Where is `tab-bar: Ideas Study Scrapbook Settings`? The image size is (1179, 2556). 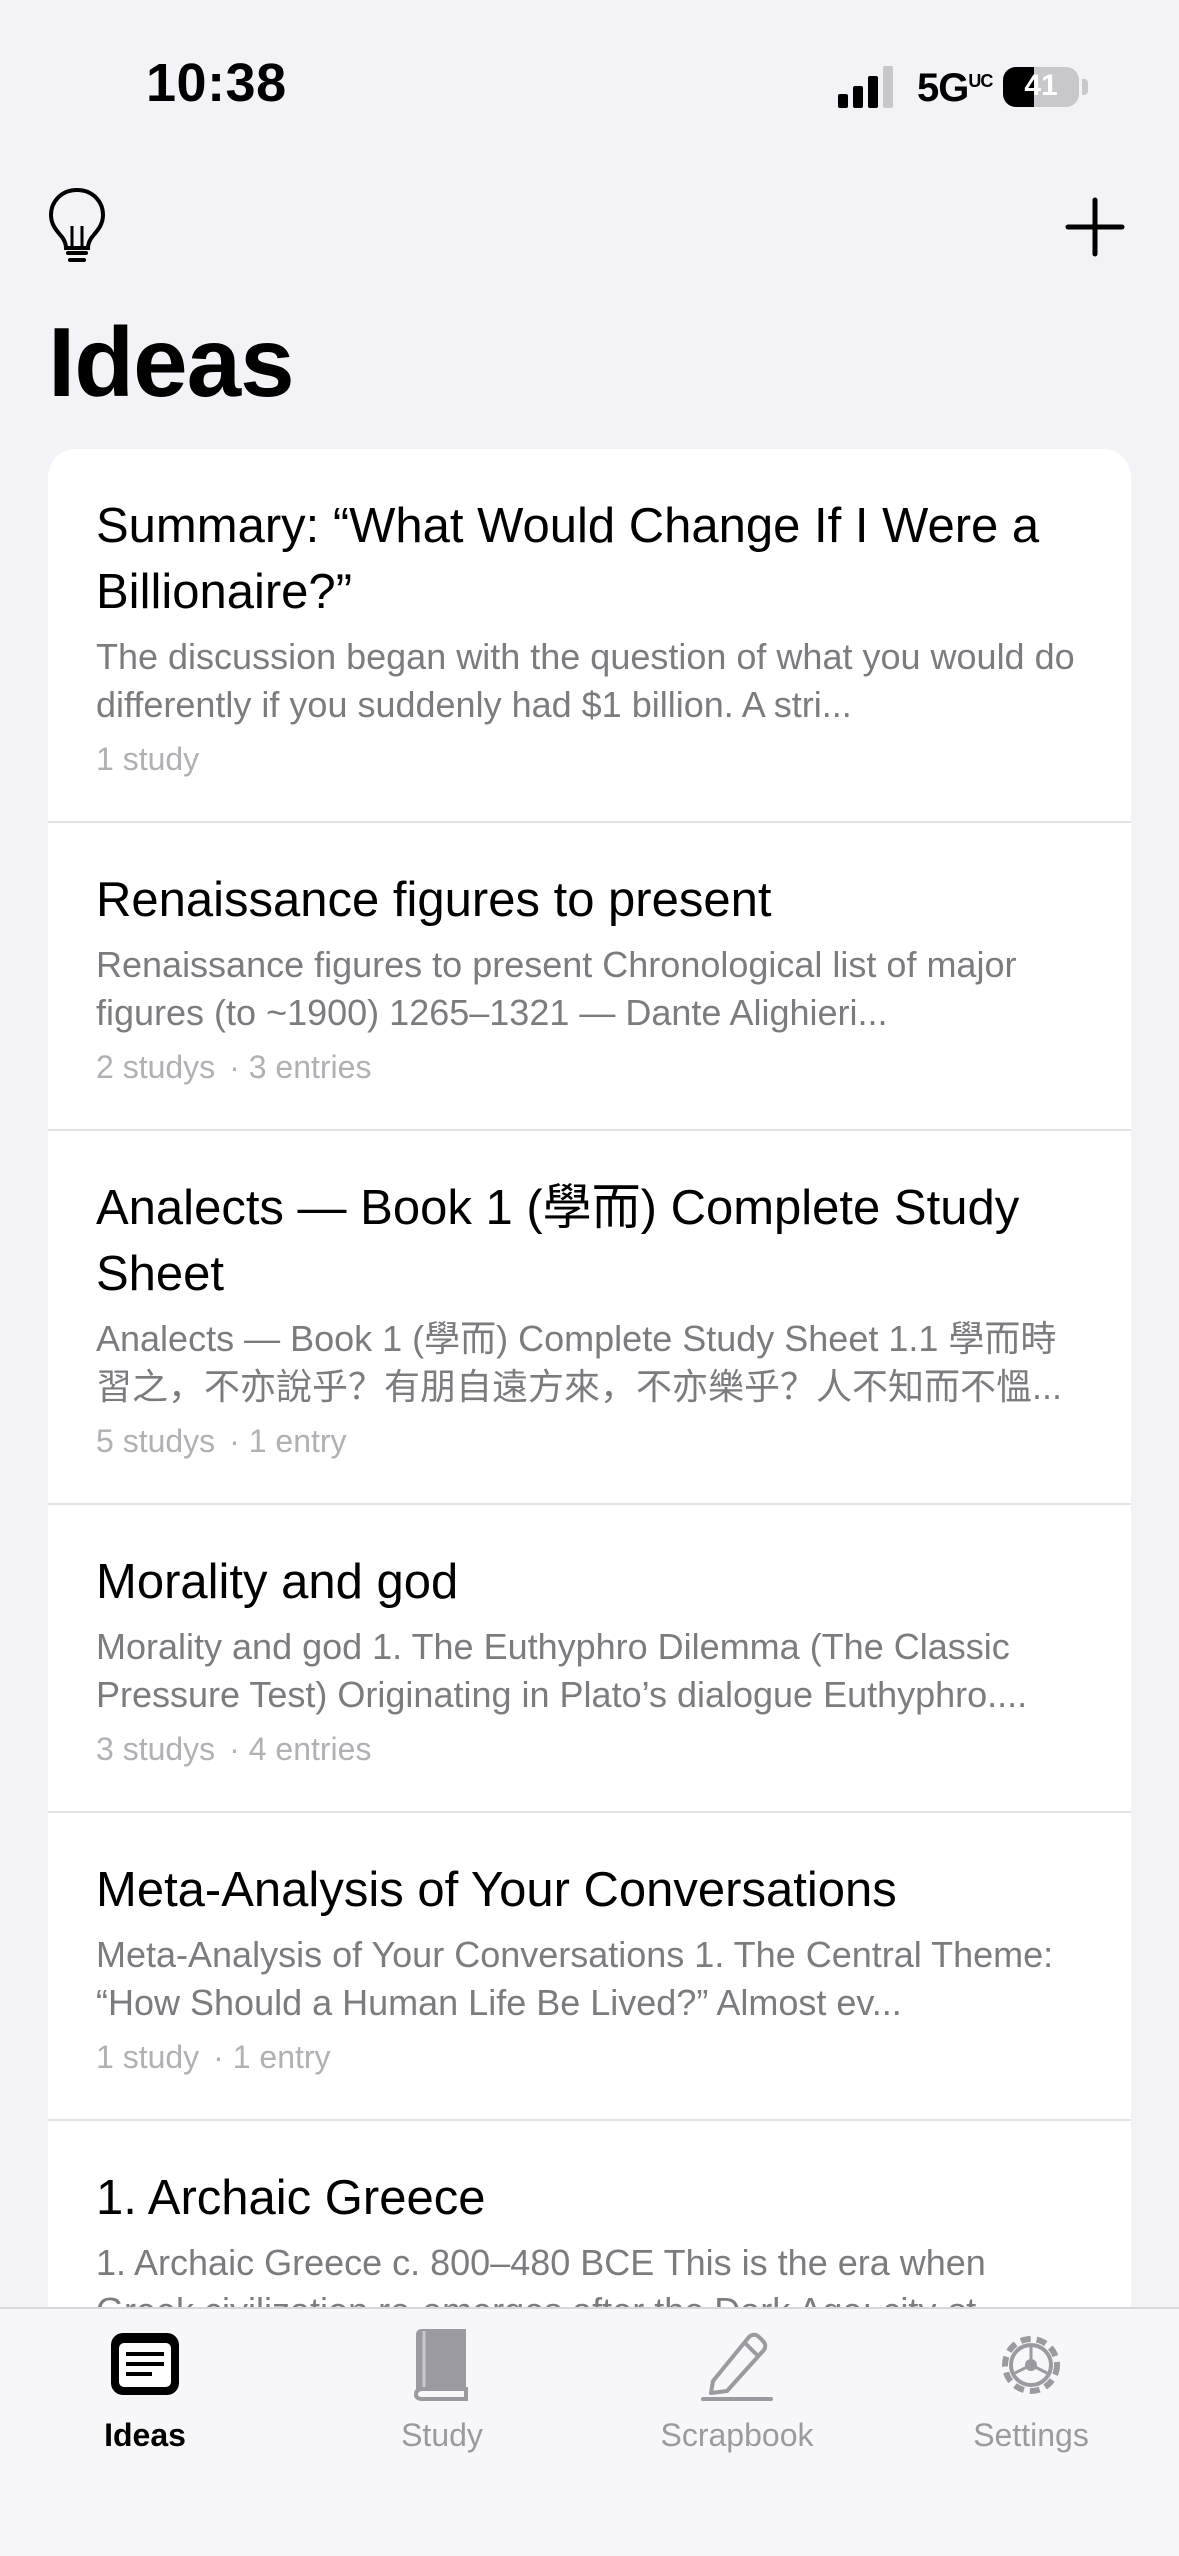
tab-bar: Ideas Study Scrapbook Settings is located at coordinates (589, 2431).